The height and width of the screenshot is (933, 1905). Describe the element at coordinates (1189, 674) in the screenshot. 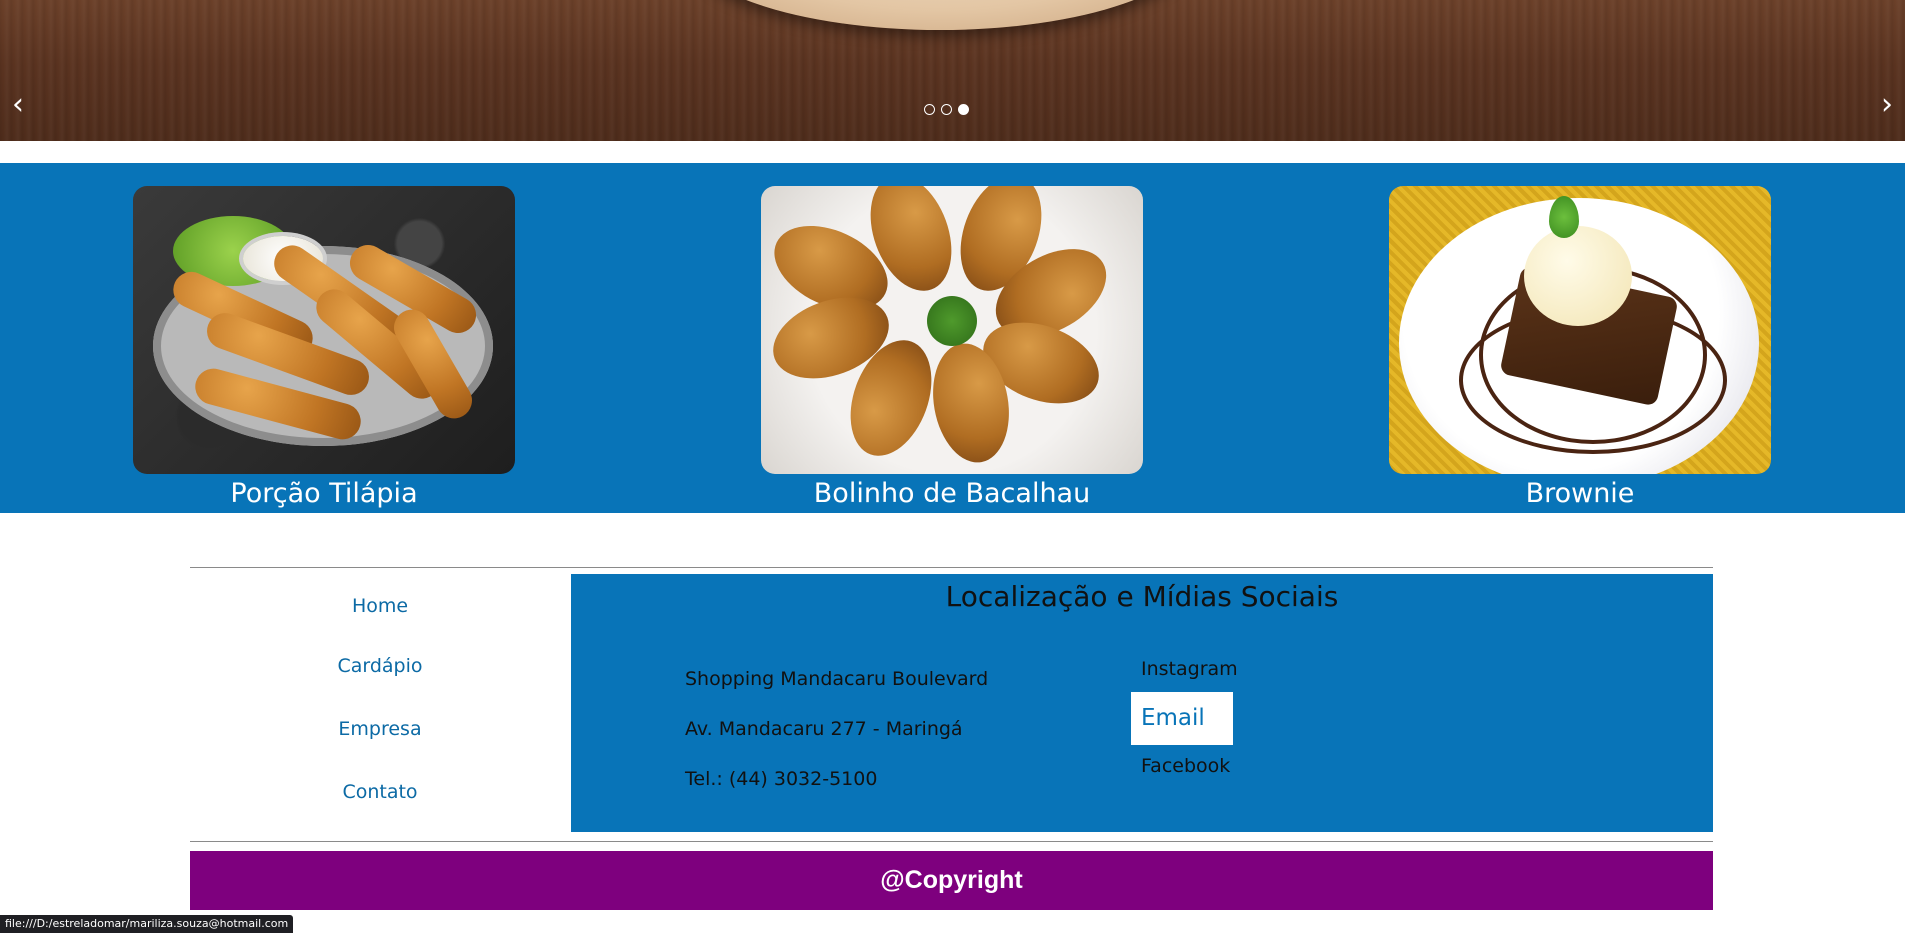

I see `instagram-link: Instagram` at that location.